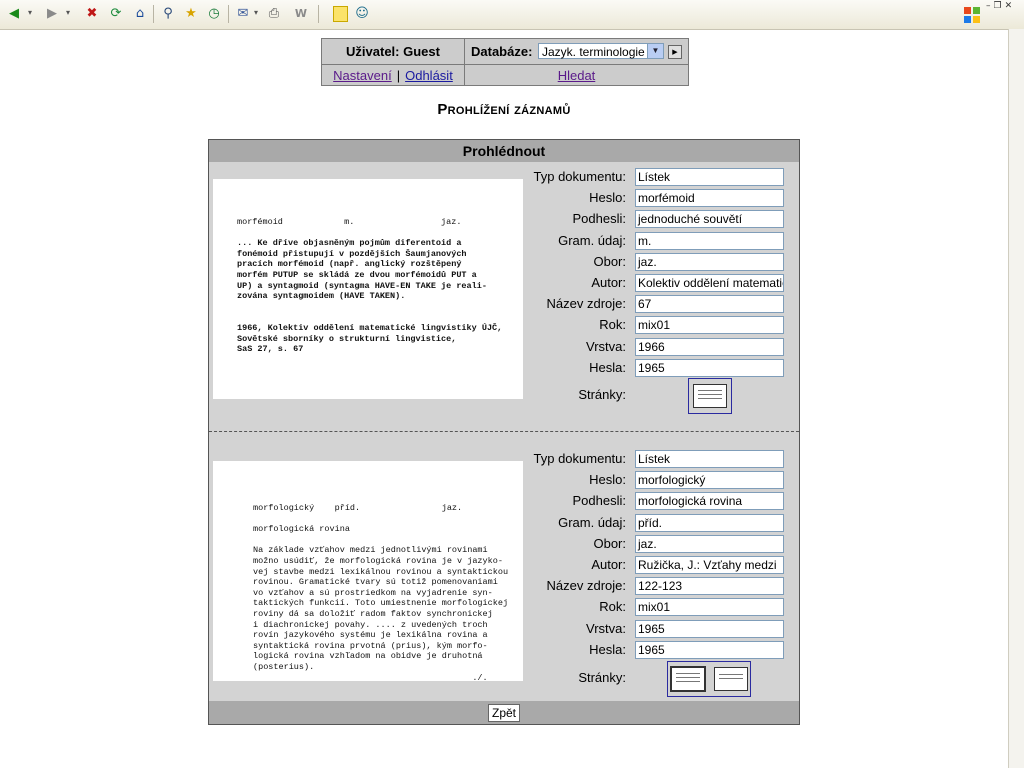  Describe the element at coordinates (349, 222) in the screenshot. I see `scan-text-line: morfémoid m. jaz.` at that location.